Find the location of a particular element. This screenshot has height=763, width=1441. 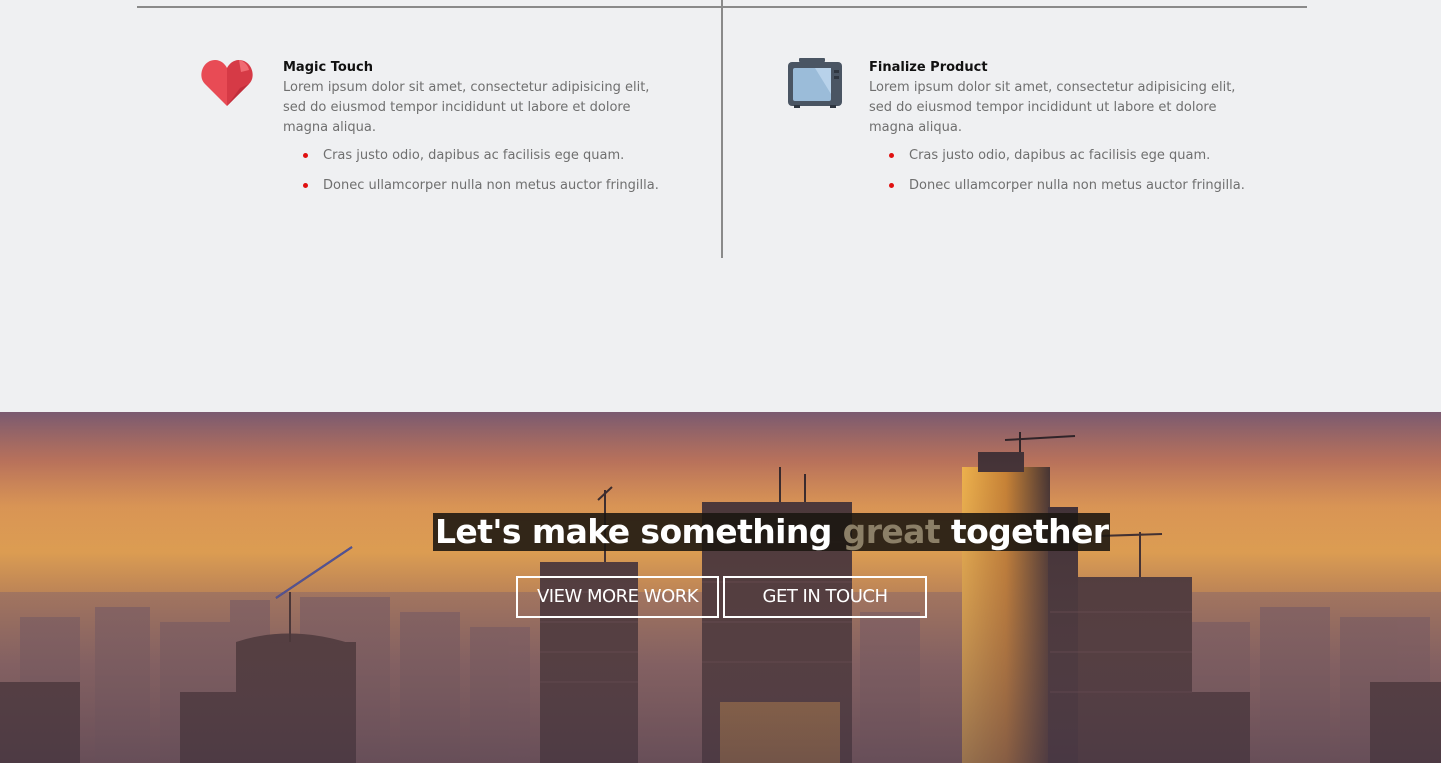

vertical-divider is located at coordinates (722, 129).